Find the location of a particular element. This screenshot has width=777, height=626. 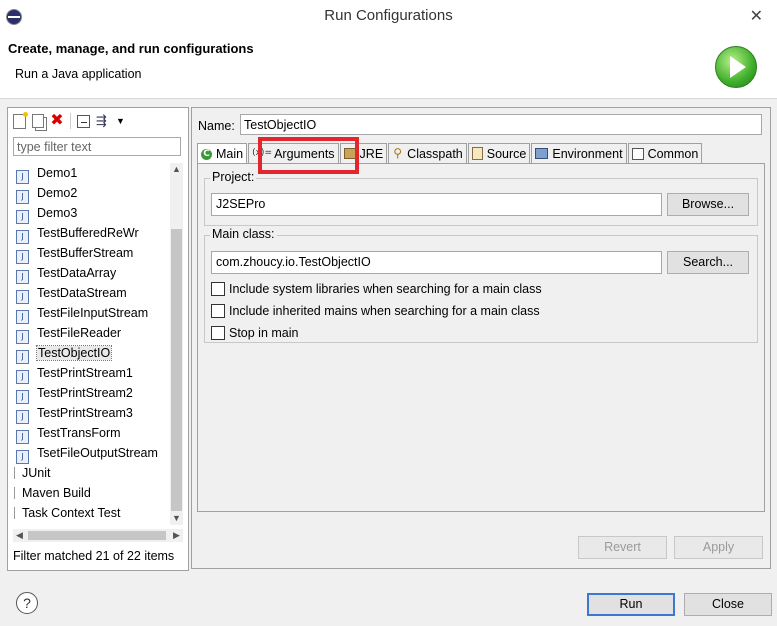

scrollbar-thumb is located at coordinates (176, 370).